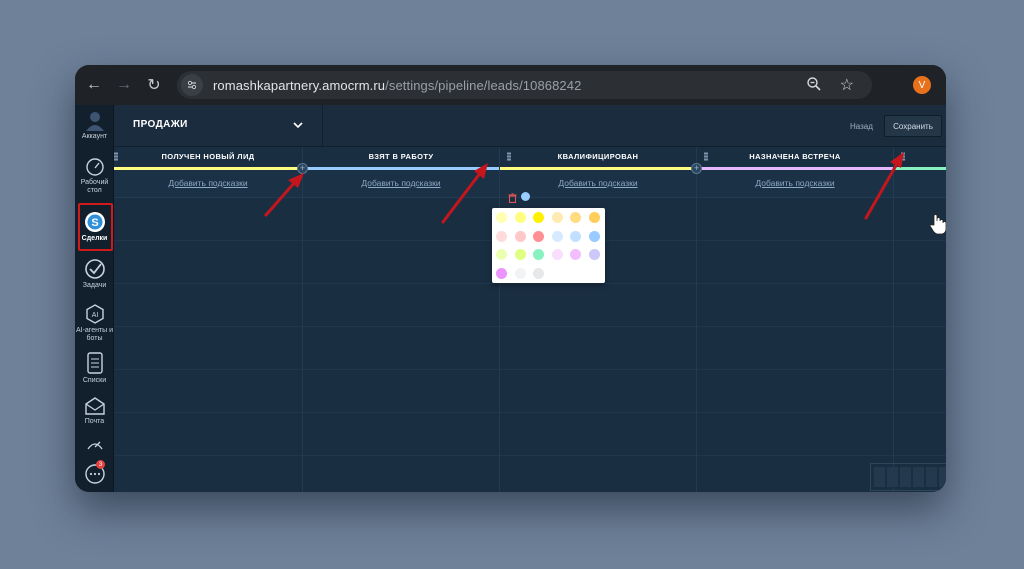 Image resolution: width=1024 pixels, height=569 pixels. Describe the element at coordinates (847, 85) in the screenshot. I see `bookmark-star-icon: ☆` at that location.